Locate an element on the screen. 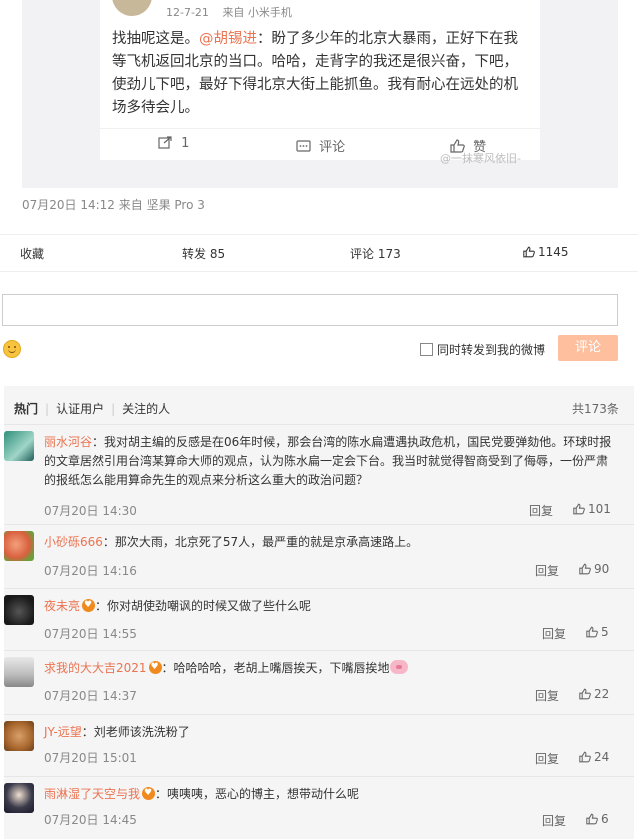 This screenshot has height=839, width=638. comment-time: 07月20日 14:30 is located at coordinates (90, 511).